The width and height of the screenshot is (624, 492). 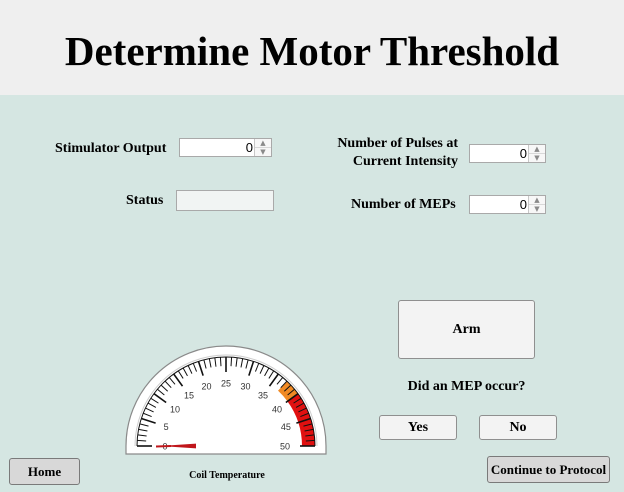 I want to click on pulses-value: 0, so click(x=523, y=153).